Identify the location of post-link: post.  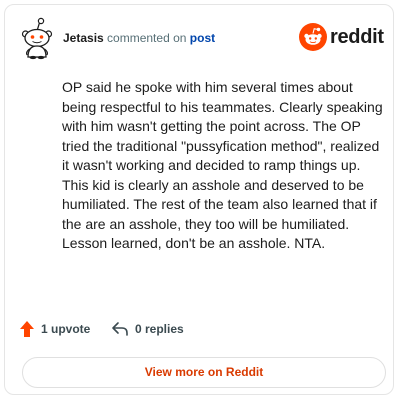
(202, 38).